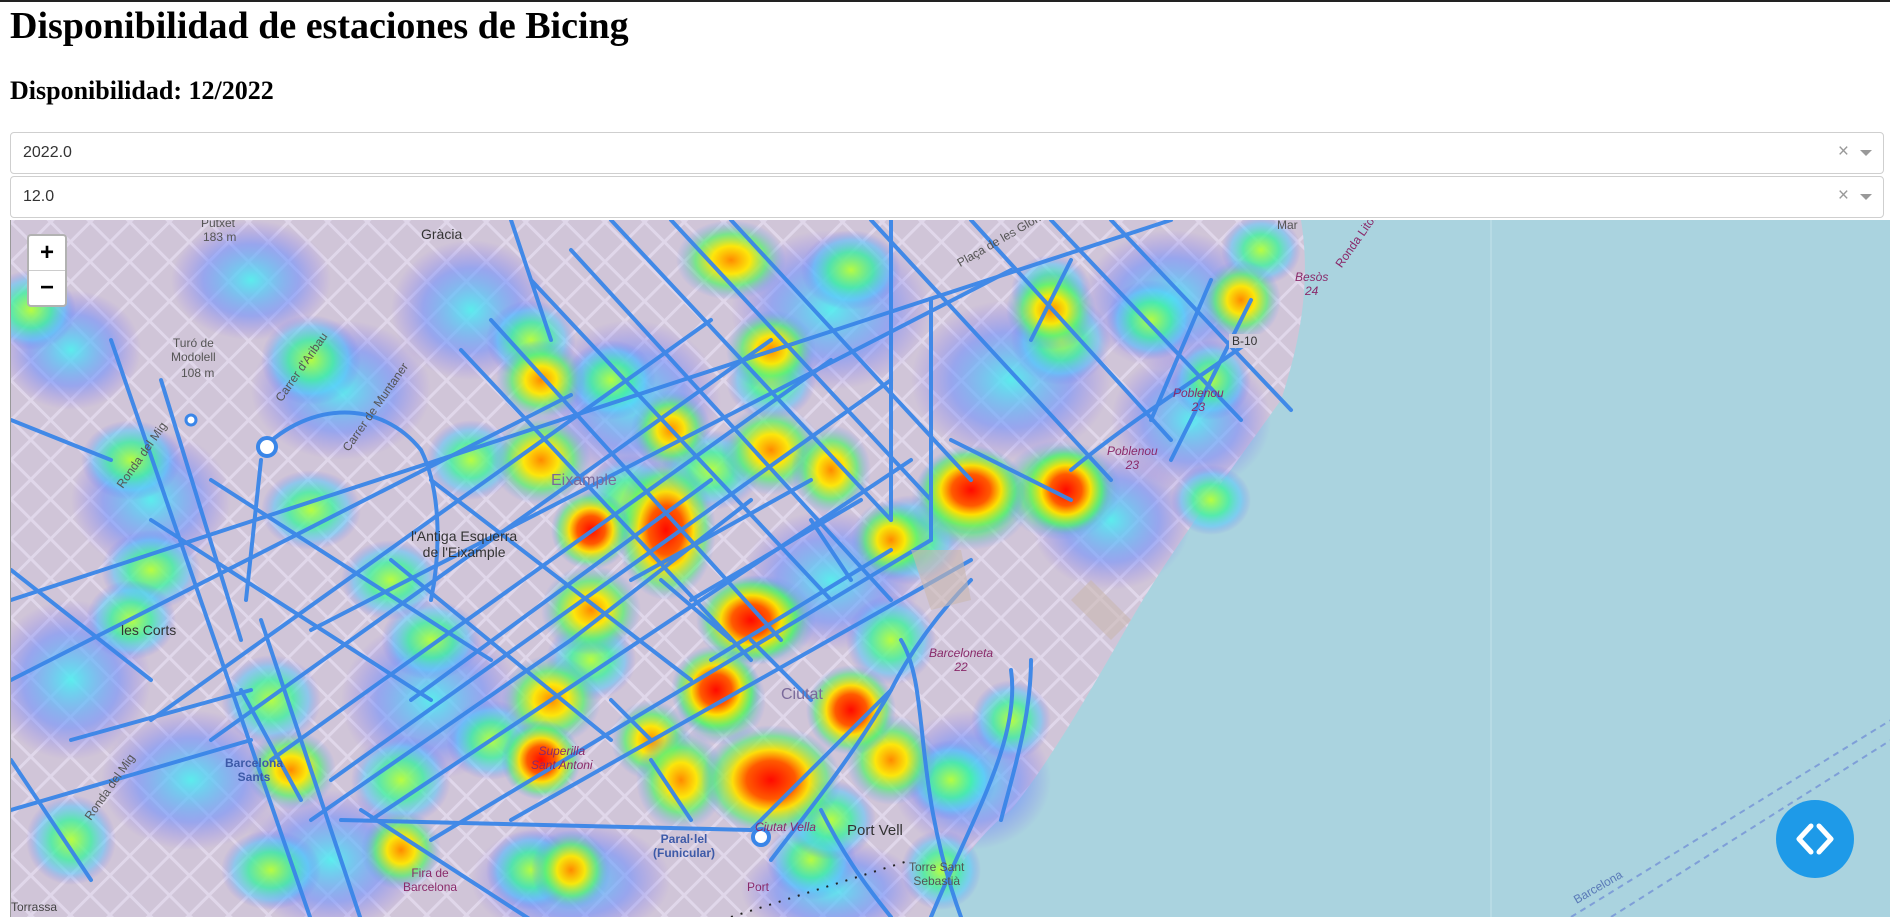  I want to click on availability-subtitle: Disponibilidad: 12/2022, so click(142, 90).